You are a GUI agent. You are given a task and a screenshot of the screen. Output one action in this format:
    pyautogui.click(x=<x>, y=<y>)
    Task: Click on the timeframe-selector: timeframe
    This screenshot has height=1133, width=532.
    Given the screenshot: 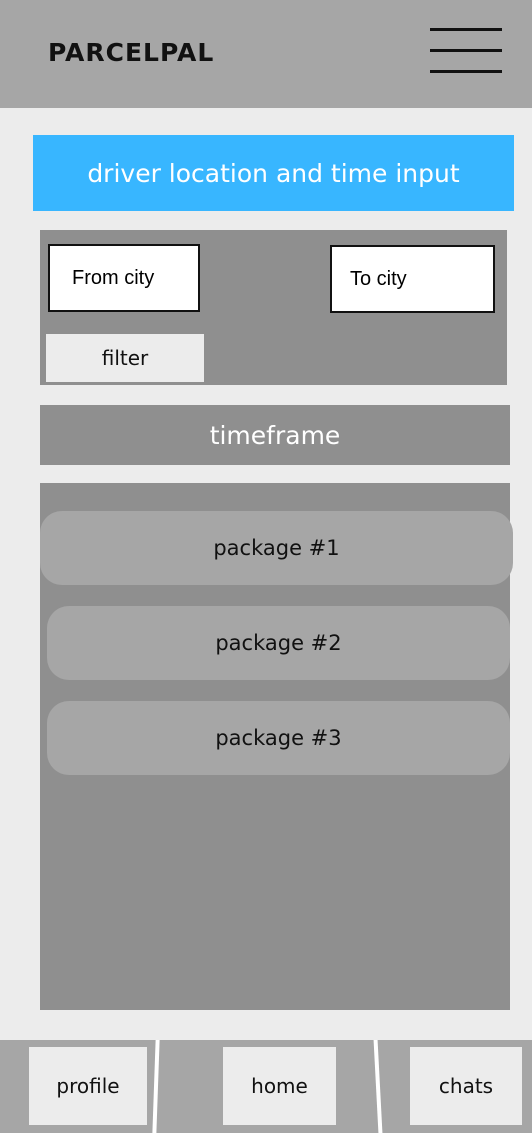 What is the action you would take?
    pyautogui.click(x=275, y=435)
    